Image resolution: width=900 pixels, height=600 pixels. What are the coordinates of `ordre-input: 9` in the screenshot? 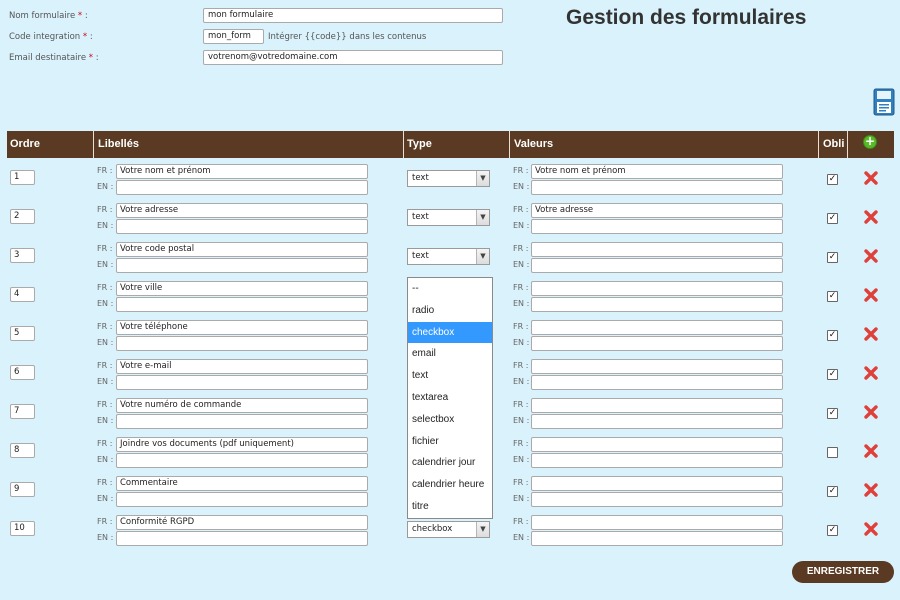 It's located at (22, 489).